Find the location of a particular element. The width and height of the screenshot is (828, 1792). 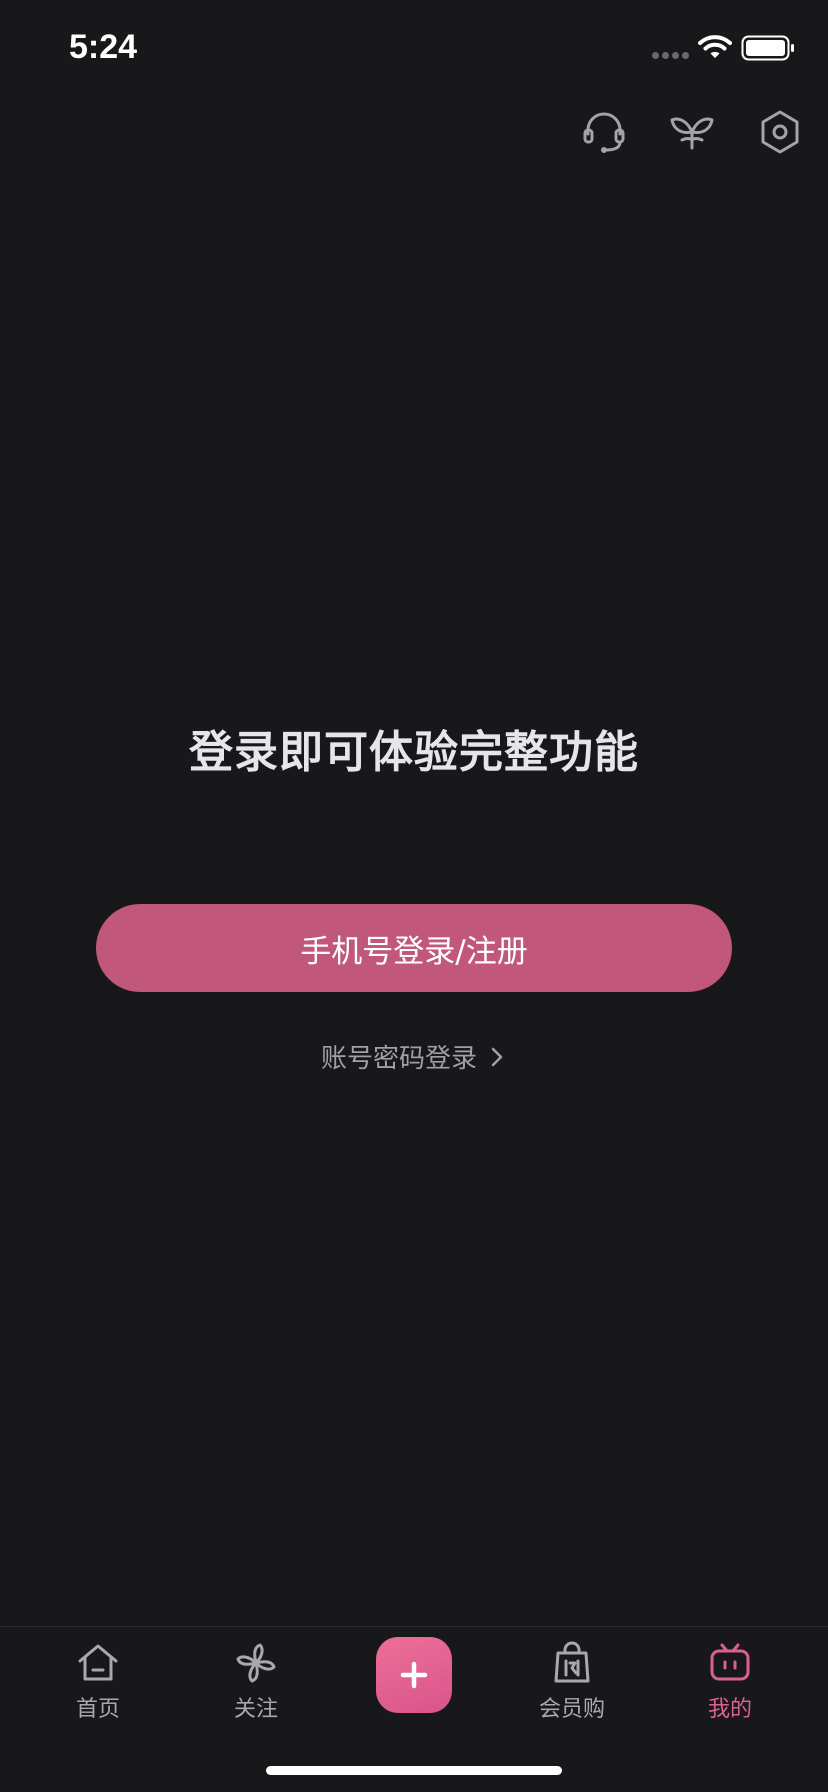

tab-member-shop-label: 会员购 is located at coordinates (571, 1709).